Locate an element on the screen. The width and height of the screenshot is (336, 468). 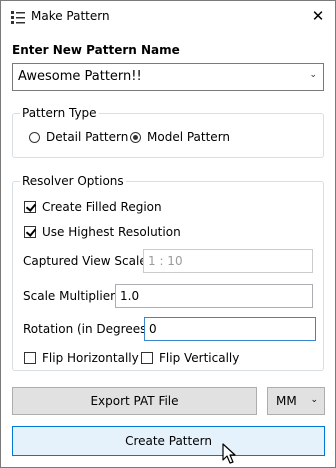
create-pattern-button: Create Pattern is located at coordinates (168, 441).